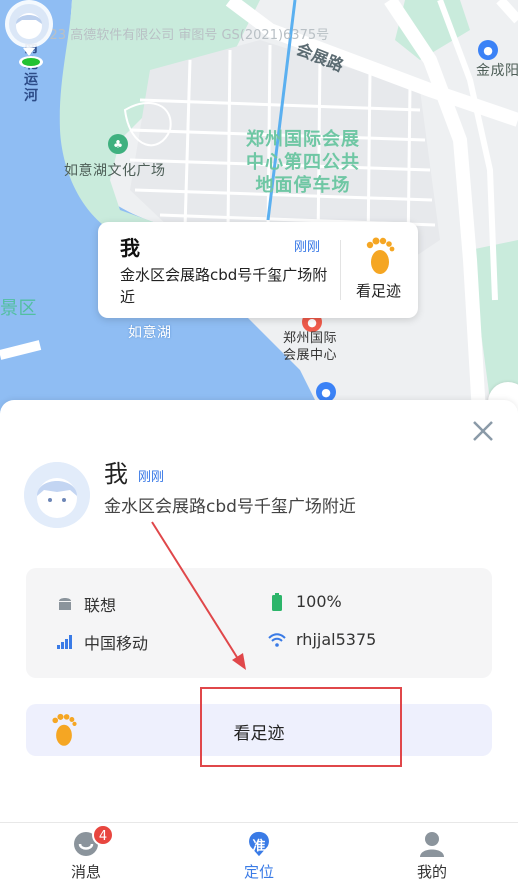 The image size is (518, 889). What do you see at coordinates (85, 872) in the screenshot?
I see `tab-messages-label: 消息` at bounding box center [85, 872].